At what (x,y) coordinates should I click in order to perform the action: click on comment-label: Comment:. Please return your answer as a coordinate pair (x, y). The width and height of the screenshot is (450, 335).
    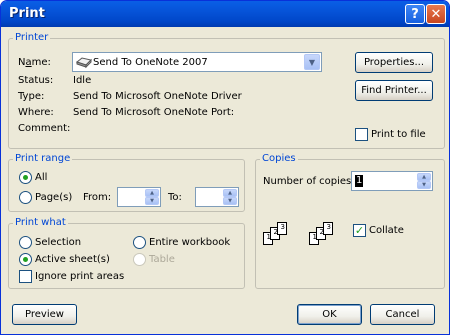
    Looking at the image, I should click on (44, 128).